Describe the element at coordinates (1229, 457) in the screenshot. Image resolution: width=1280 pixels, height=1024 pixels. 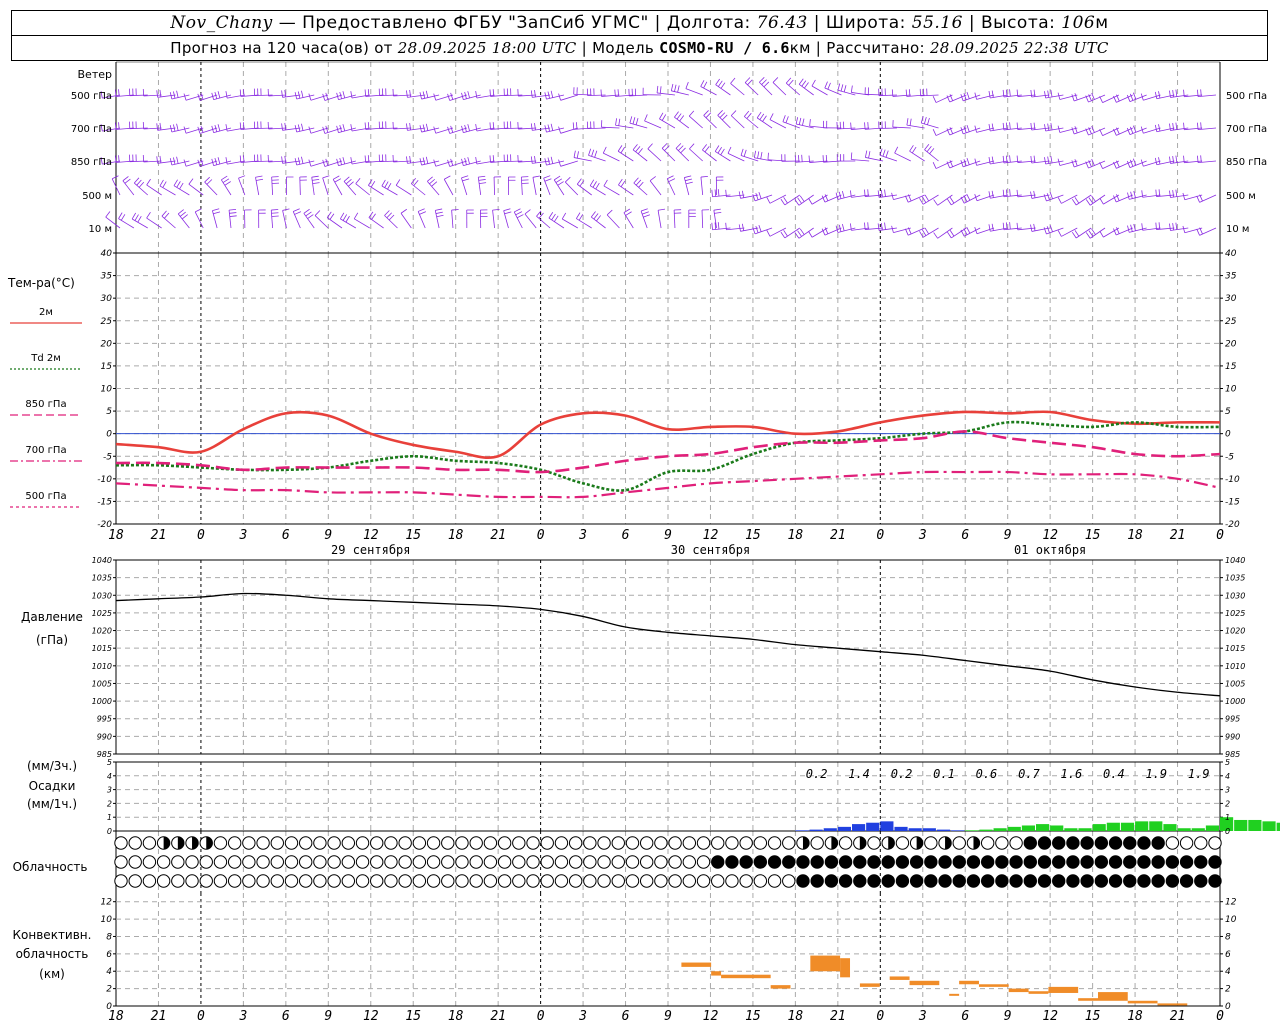
I see `tick-label-right: -5` at that location.